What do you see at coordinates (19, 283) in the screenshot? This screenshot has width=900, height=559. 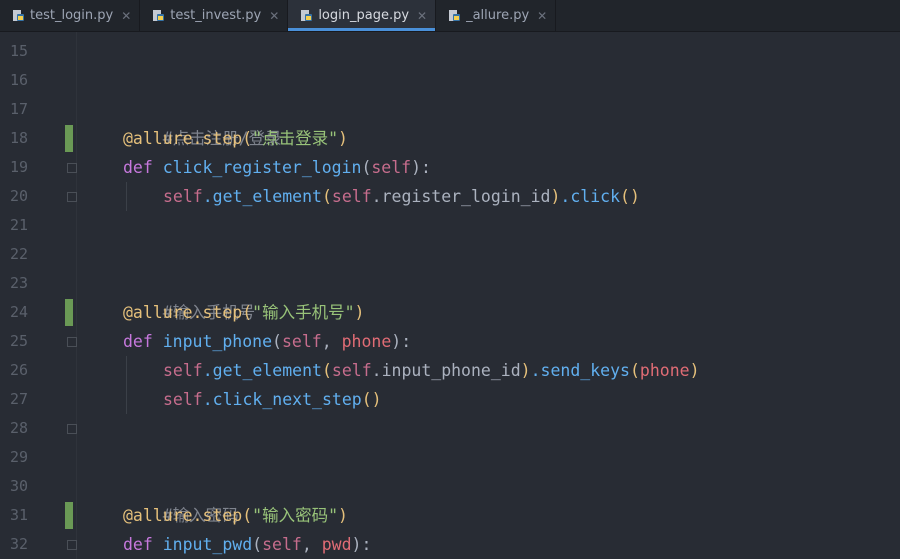 I see `line-number: 23` at bounding box center [19, 283].